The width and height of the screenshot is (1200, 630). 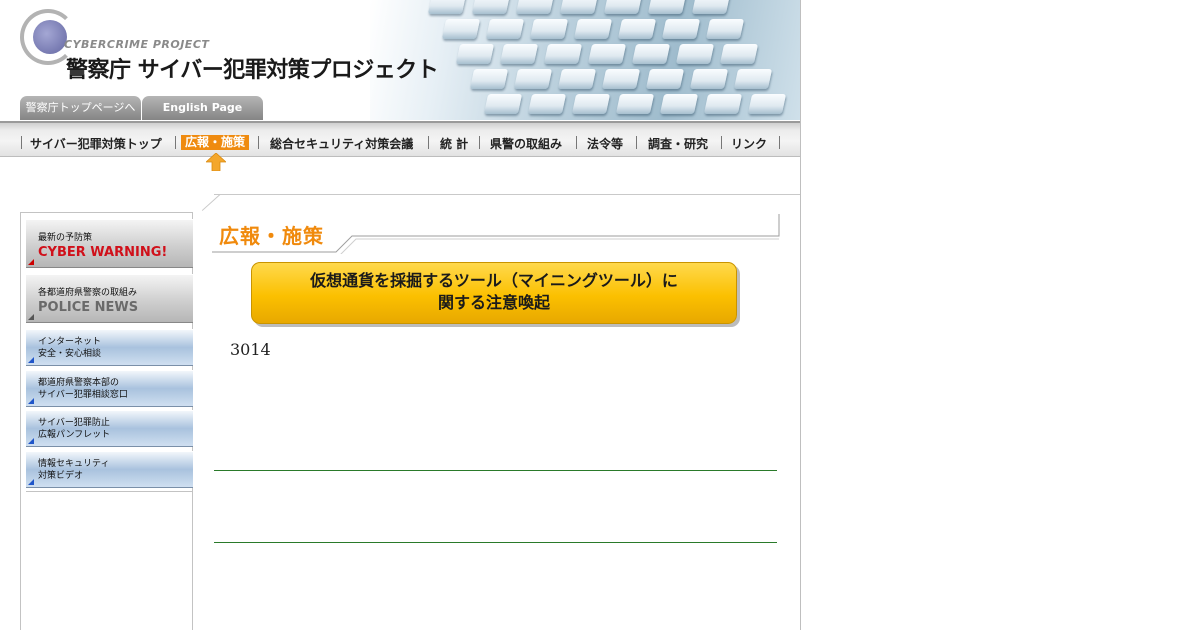 What do you see at coordinates (526, 143) in the screenshot?
I see `nav-item-prefectural-efforts: 県警の取組み` at bounding box center [526, 143].